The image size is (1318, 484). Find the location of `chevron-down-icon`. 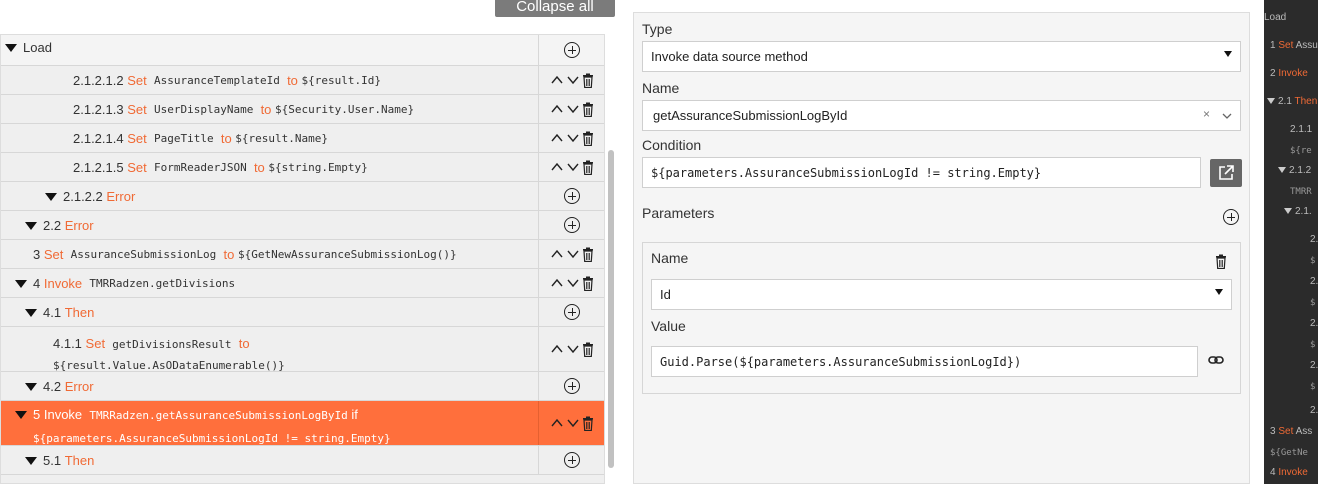

chevron-down-icon is located at coordinates (1227, 116).